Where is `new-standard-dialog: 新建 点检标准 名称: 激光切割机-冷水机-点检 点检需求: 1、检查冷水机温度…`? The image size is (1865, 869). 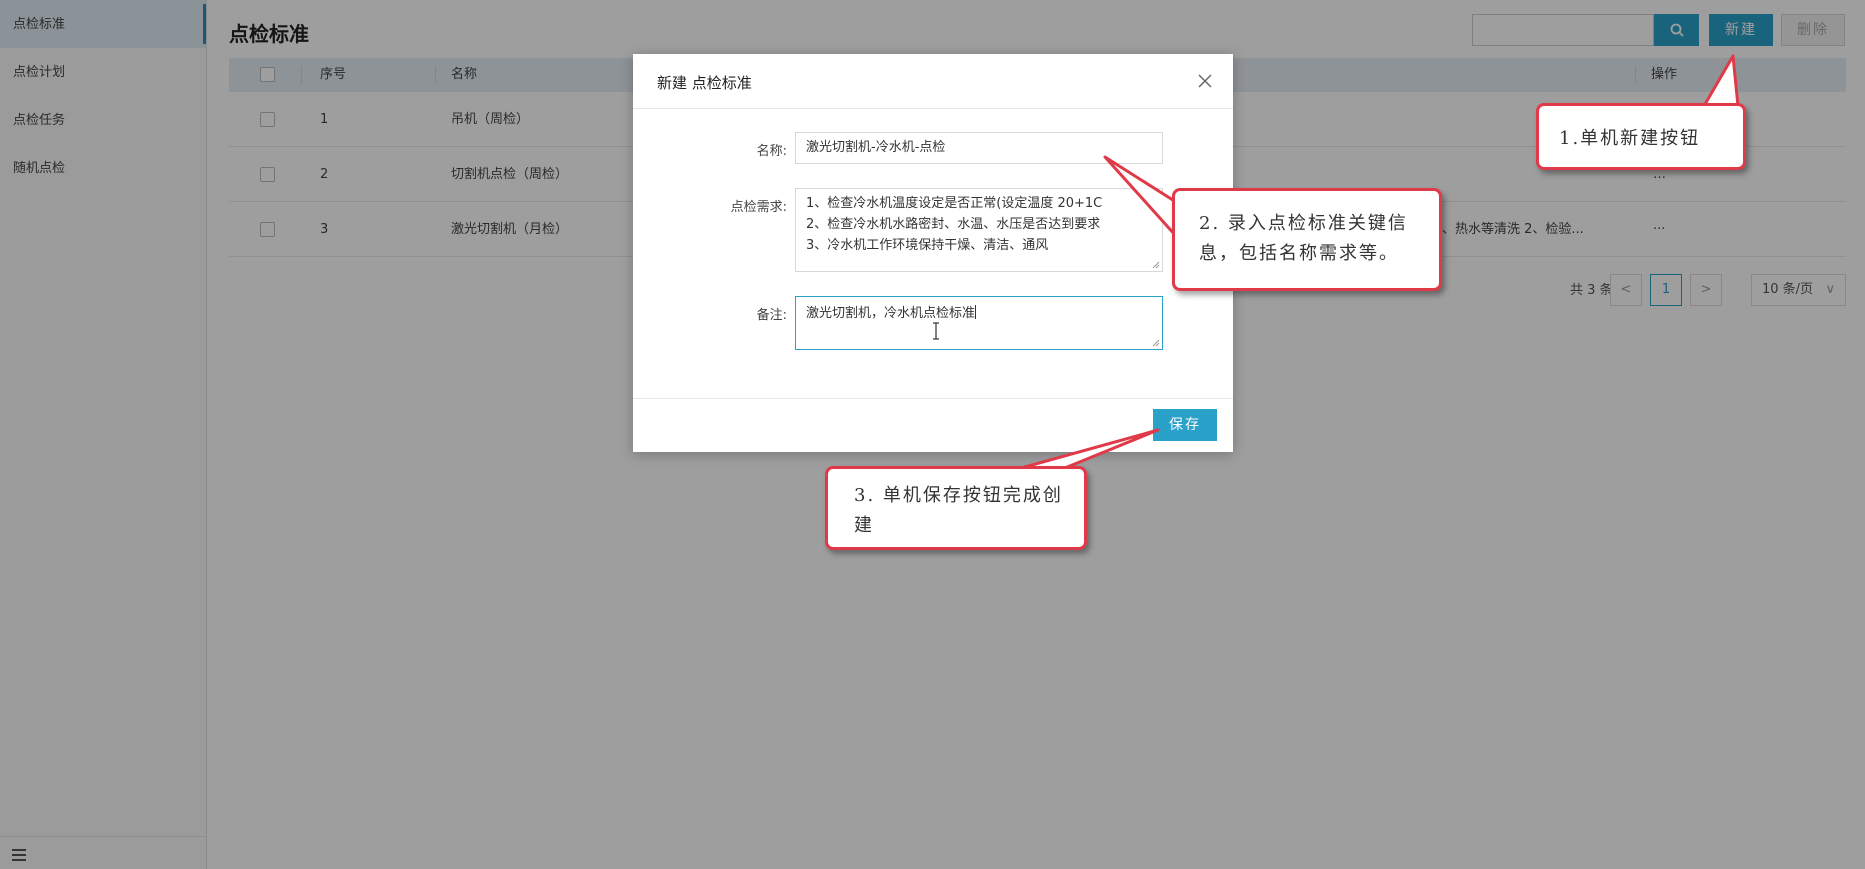
new-standard-dialog: 新建 点检标准 名称: 激光切割机-冷水机-点检 点检需求: 1、检查冷水机温度… is located at coordinates (933, 253).